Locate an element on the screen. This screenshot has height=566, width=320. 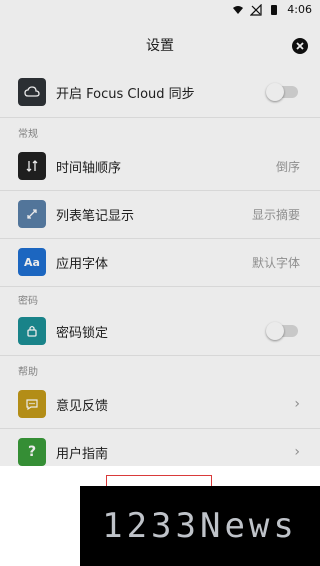
app-font-value: 默认字体 is located at coordinates (275, 262).